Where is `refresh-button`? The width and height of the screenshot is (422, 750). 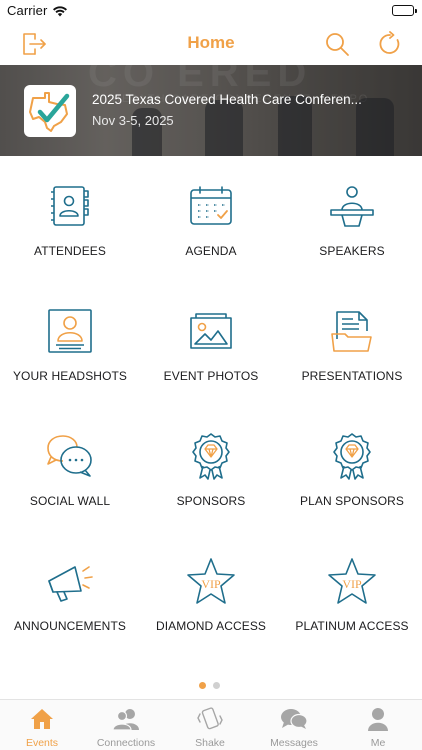 refresh-button is located at coordinates (390, 44).